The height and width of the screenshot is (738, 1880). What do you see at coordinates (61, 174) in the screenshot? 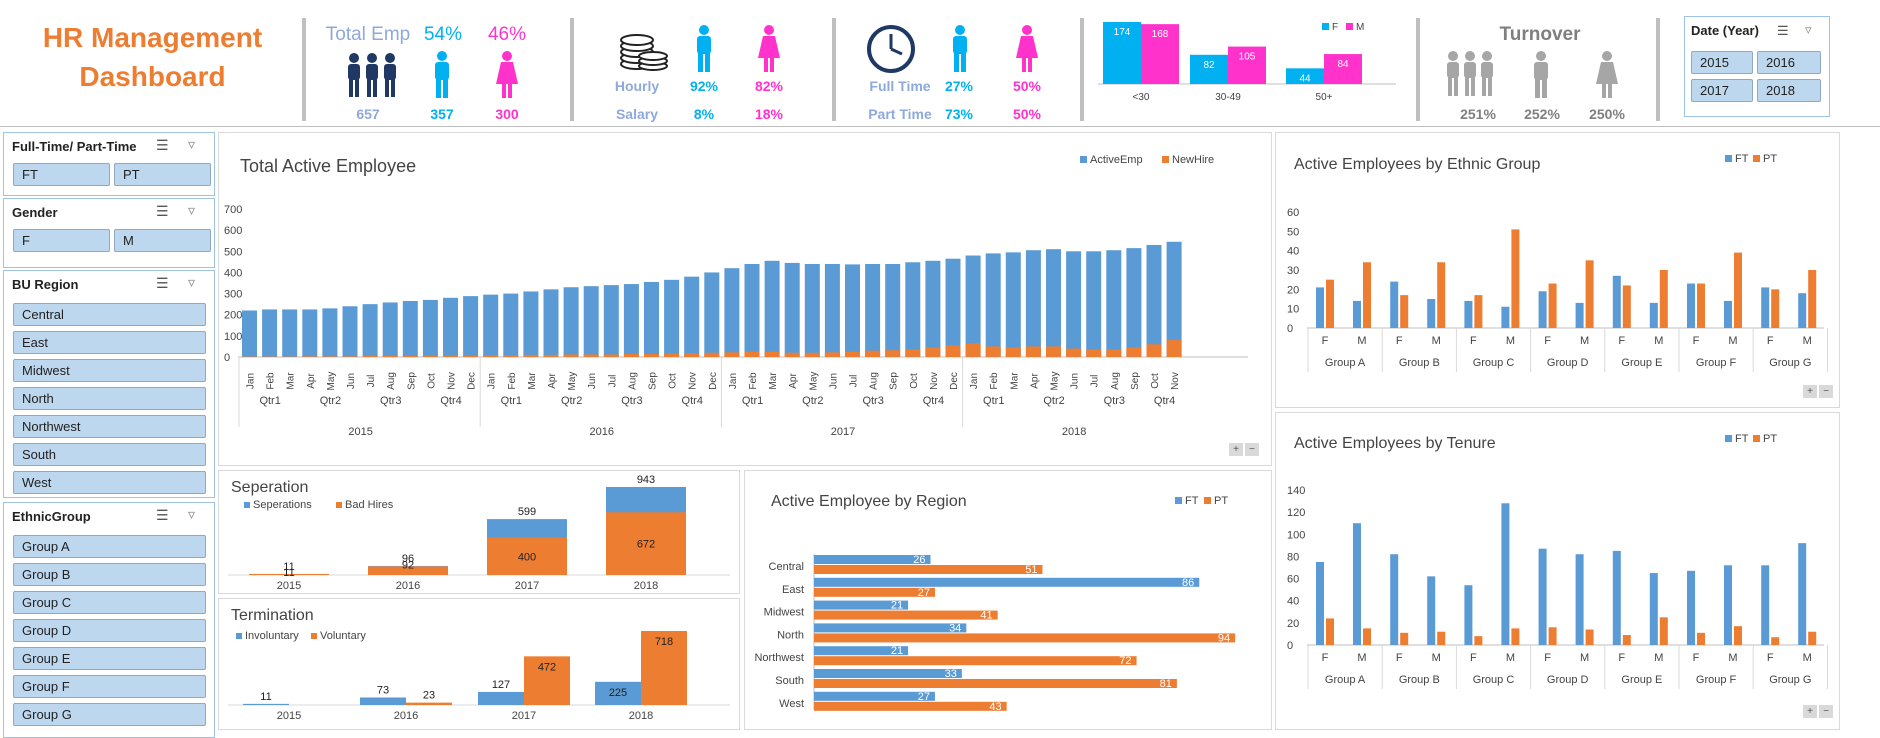
I see `ft-button: FT` at bounding box center [61, 174].